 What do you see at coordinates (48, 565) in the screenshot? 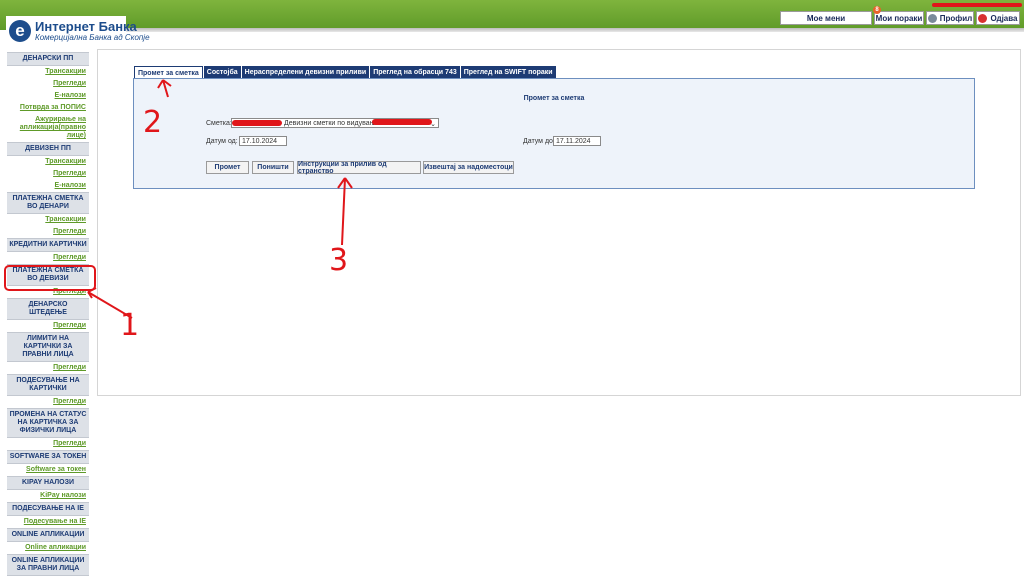
I see `sidebar-group-header: ONLINE АПЛИКАЦИИ ЗА ПРАВНИ ЛИЦА` at bounding box center [48, 565].